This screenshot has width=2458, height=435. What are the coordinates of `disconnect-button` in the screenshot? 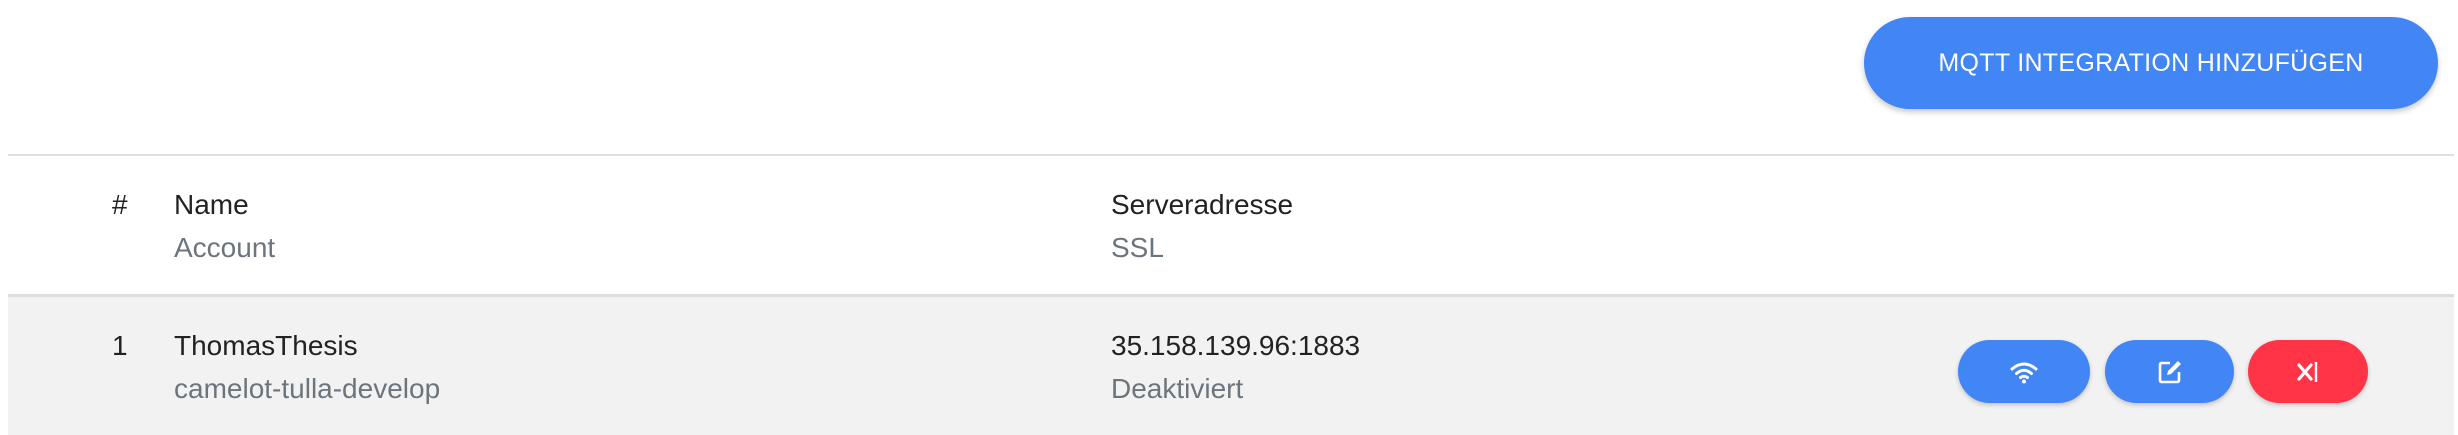 It's located at (2308, 371).